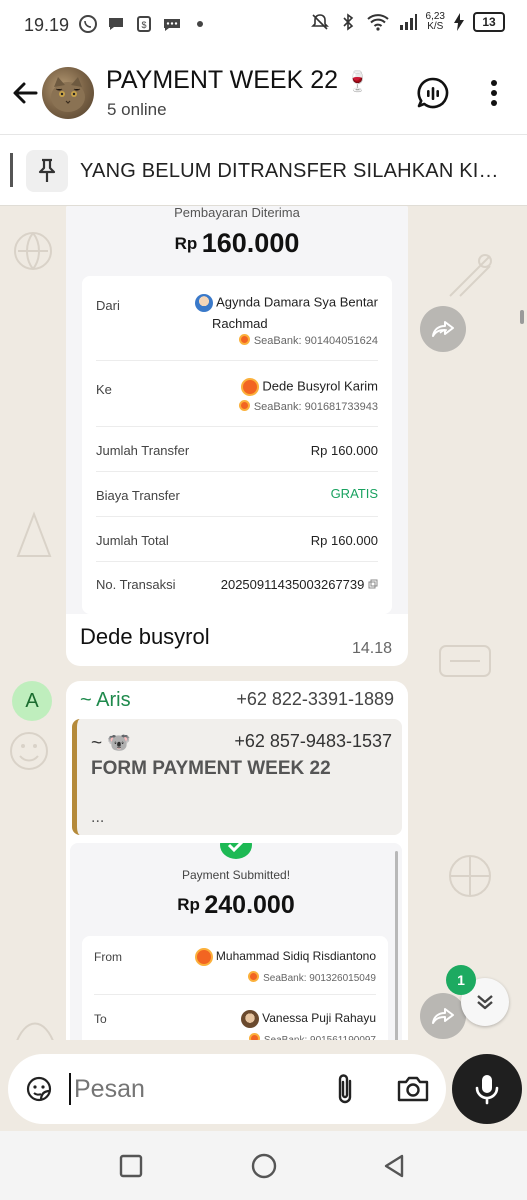 The height and width of the screenshot is (1200, 527). I want to click on detail-label: Jumlah Total, so click(132, 540).